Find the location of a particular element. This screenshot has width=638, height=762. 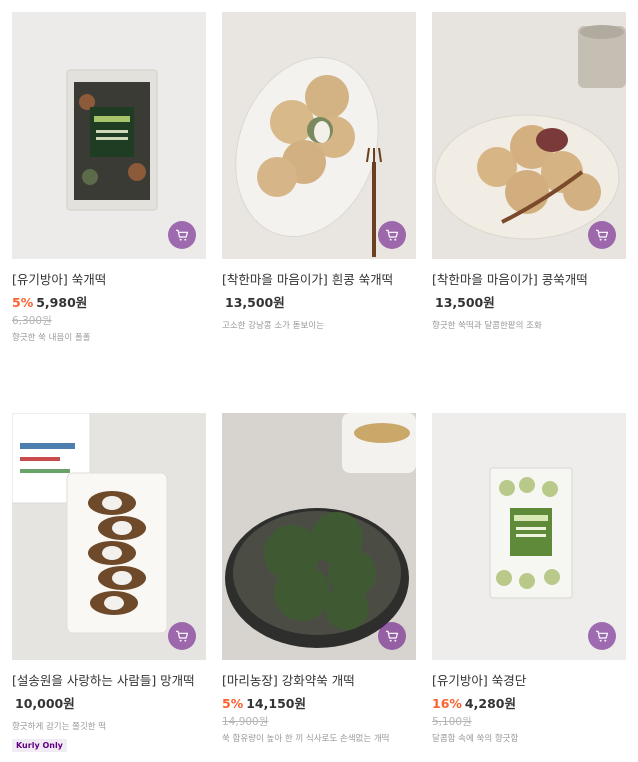

product-card: [유기방아] 쑥개떡 5% 5,980원 6,300원 향긋한 쑥 내음이 폴폴 is located at coordinates (109, 178).